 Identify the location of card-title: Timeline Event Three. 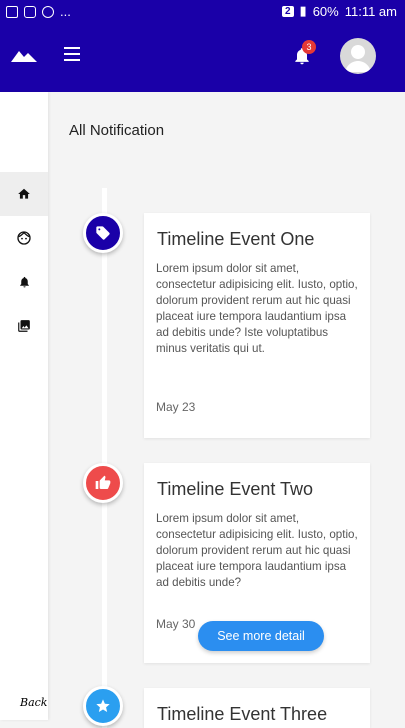
(242, 714).